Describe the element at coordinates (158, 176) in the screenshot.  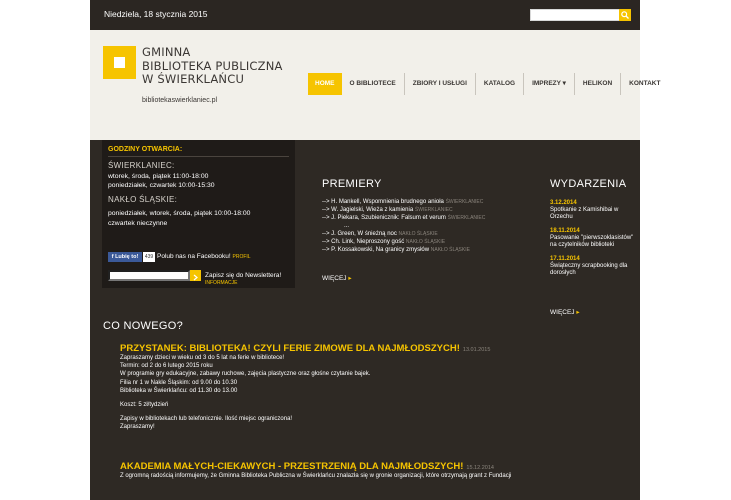
I see `hours-line: wtorek, środa, piątek 11:00-18:00` at that location.